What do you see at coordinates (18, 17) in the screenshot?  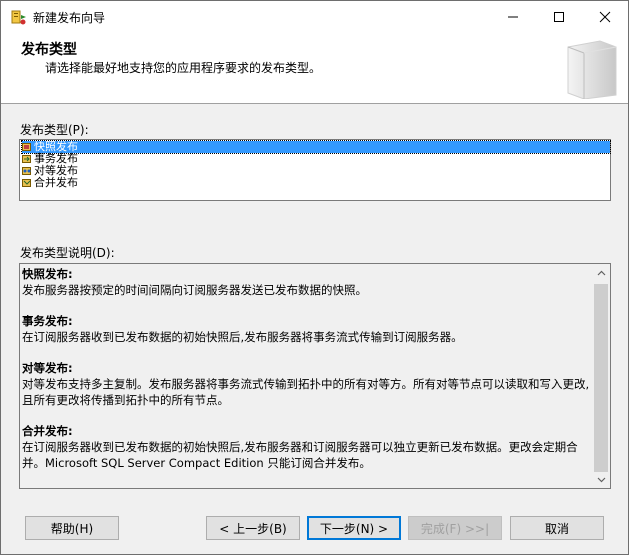 I see `wizard-app-icon` at bounding box center [18, 17].